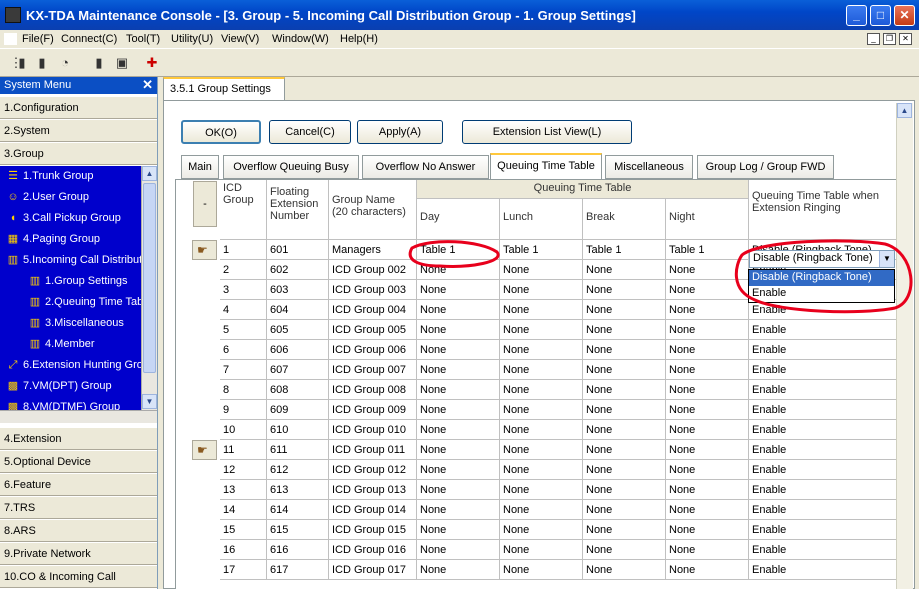  I want to click on category-group: 3.Group, so click(78, 153).